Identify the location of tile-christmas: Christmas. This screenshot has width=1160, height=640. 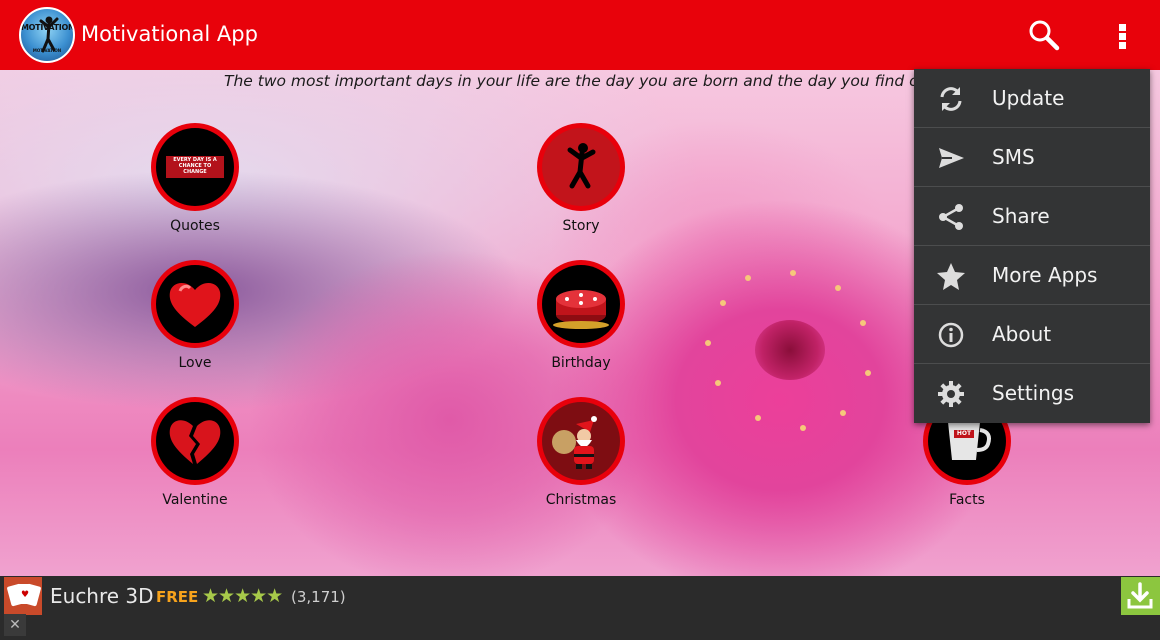
(581, 452).